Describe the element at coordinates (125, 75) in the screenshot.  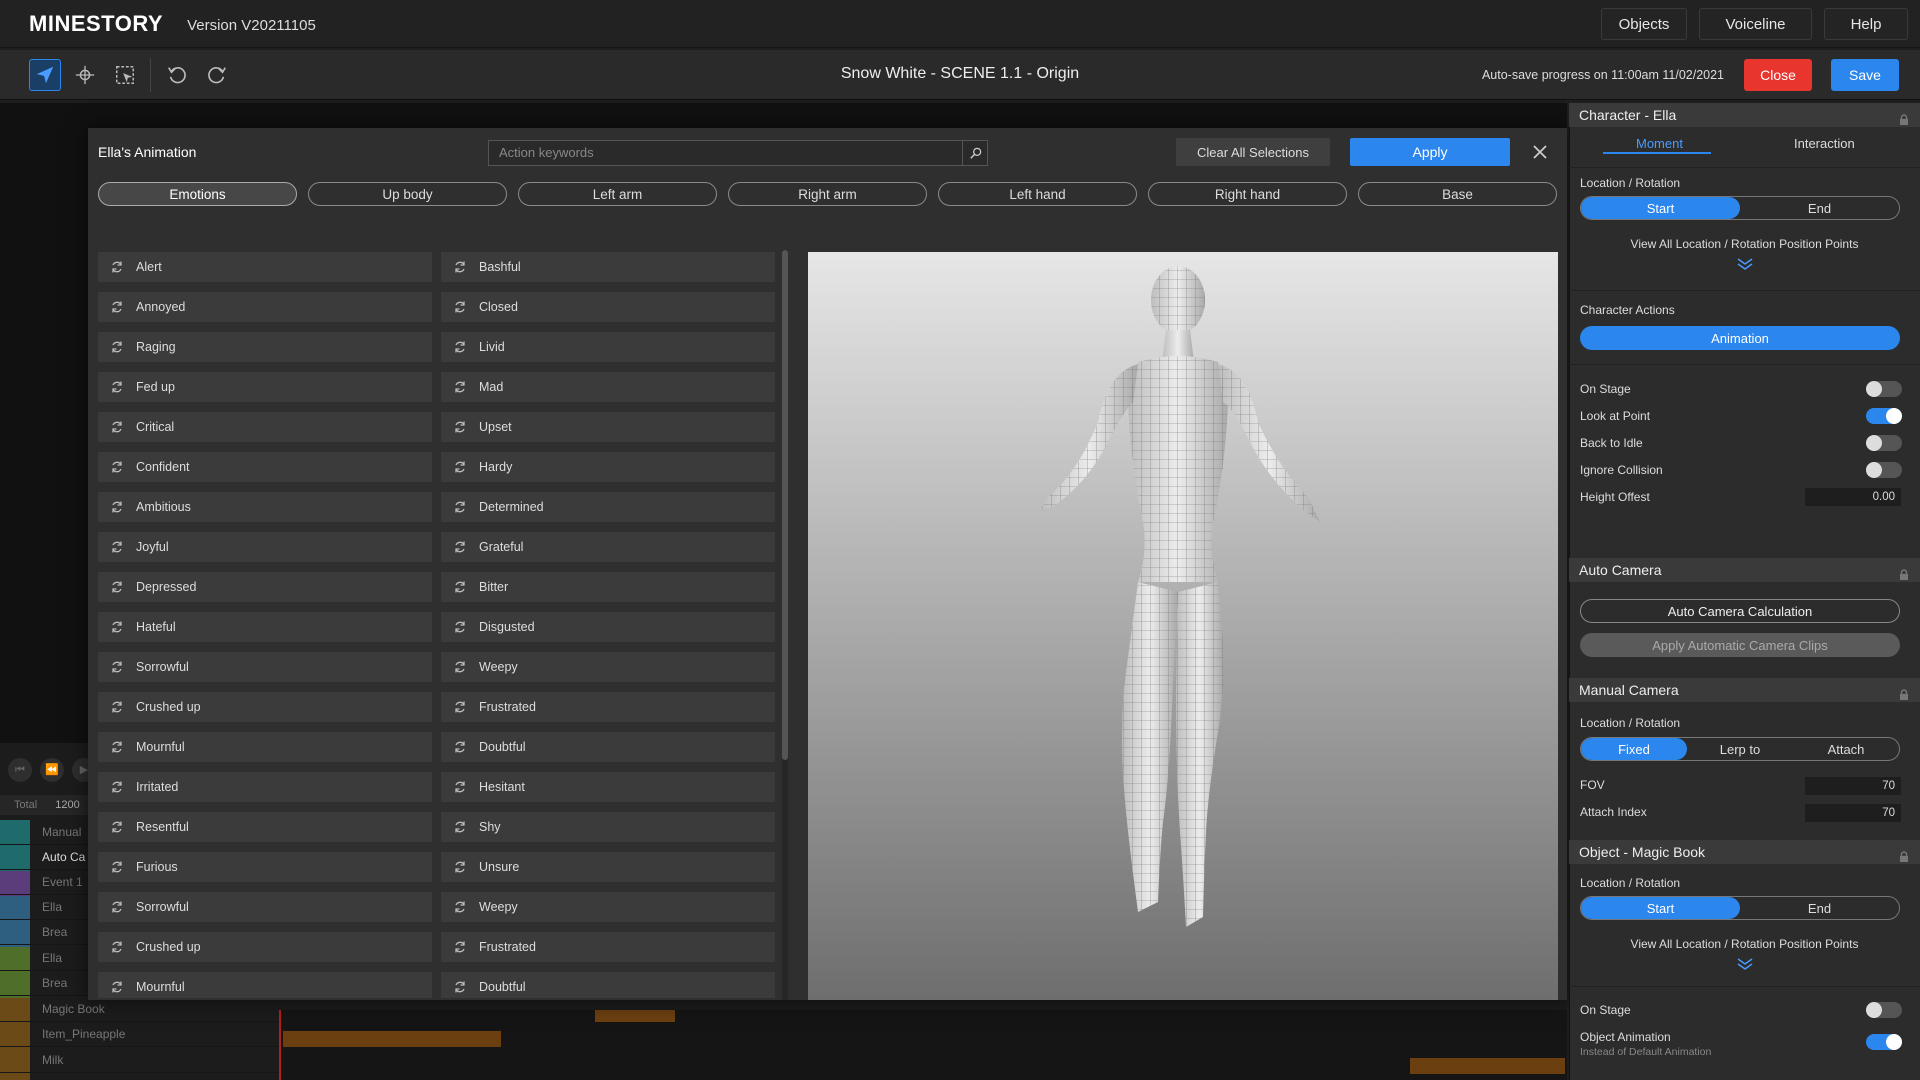
I see `select-region-tool` at that location.